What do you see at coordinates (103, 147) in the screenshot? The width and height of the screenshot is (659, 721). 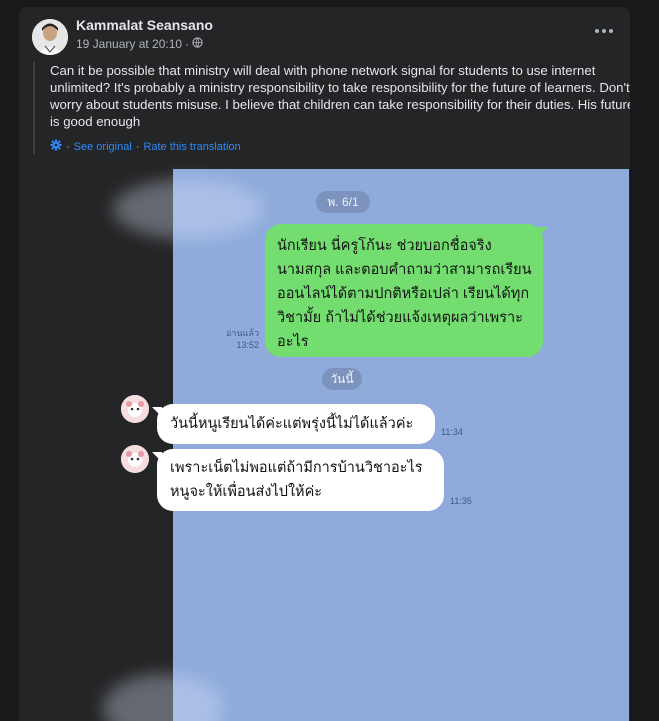 I see `see-original-link: See original` at bounding box center [103, 147].